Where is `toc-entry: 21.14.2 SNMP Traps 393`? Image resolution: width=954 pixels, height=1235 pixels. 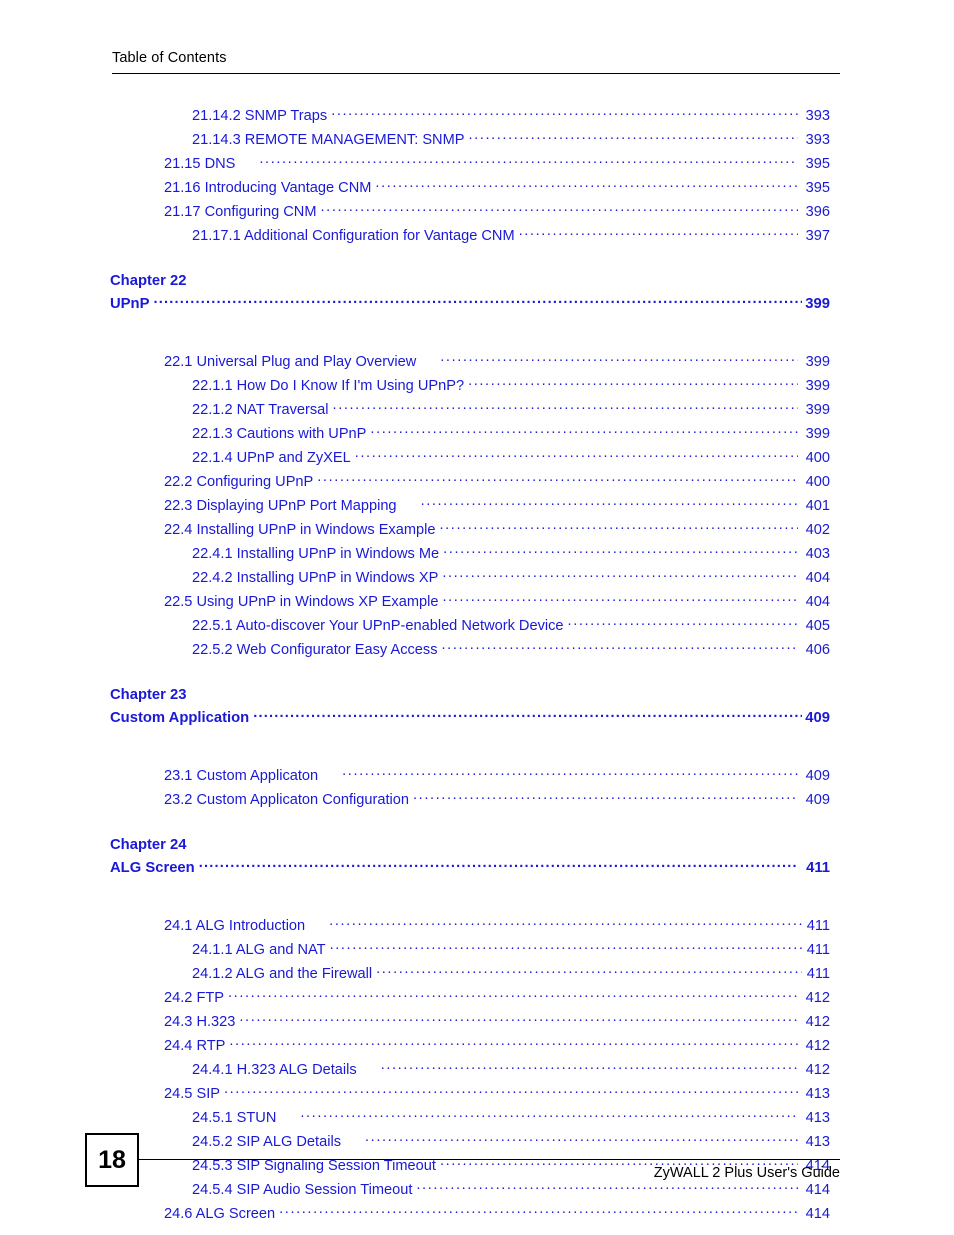 toc-entry: 21.14.2 SNMP Traps 393 is located at coordinates (477, 117).